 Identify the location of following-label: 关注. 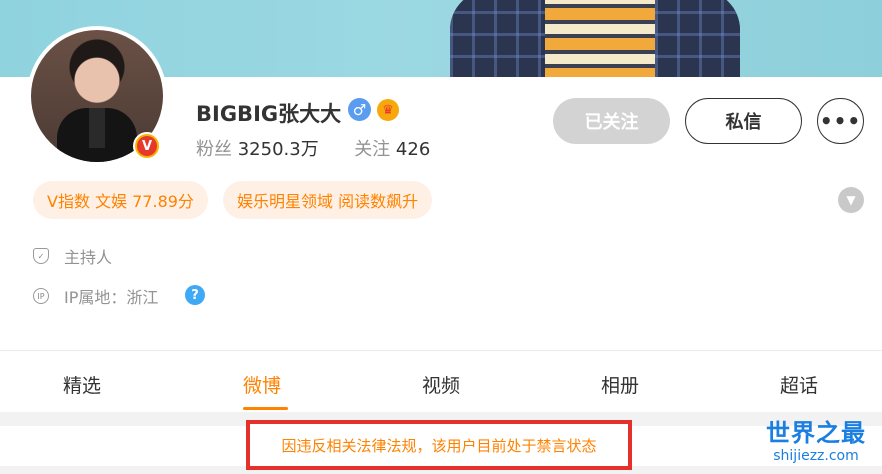
(372, 149).